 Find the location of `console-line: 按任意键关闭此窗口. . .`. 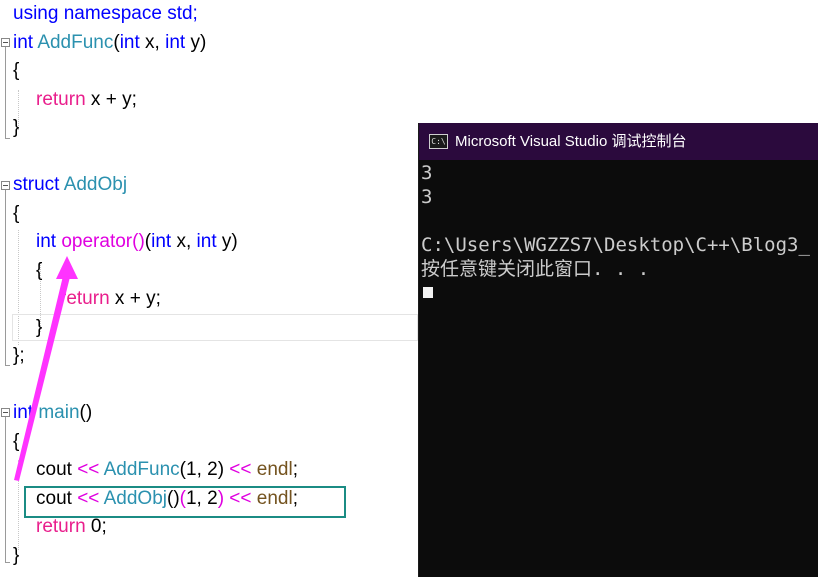

console-line: 按任意键关闭此窗口. . . is located at coordinates (535, 269).